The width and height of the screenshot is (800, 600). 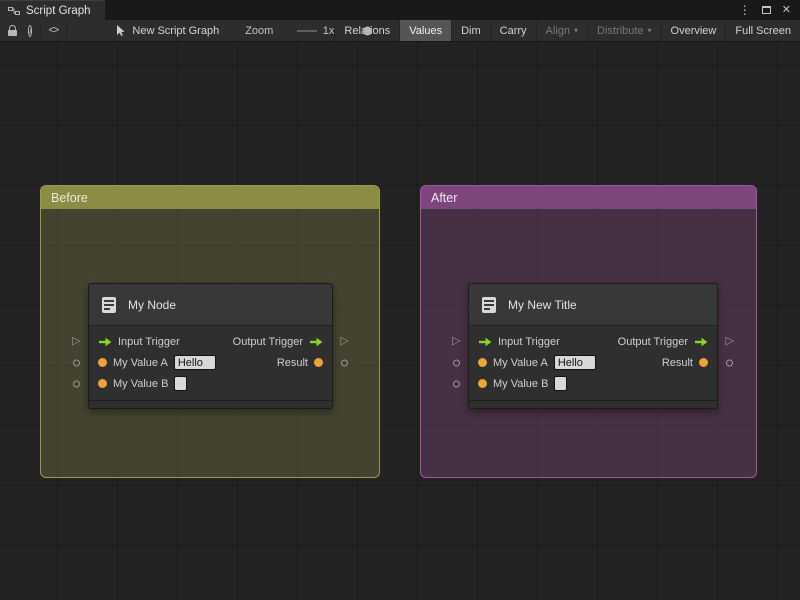 What do you see at coordinates (512, 30) in the screenshot?
I see `carry-button: Carry` at bounding box center [512, 30].